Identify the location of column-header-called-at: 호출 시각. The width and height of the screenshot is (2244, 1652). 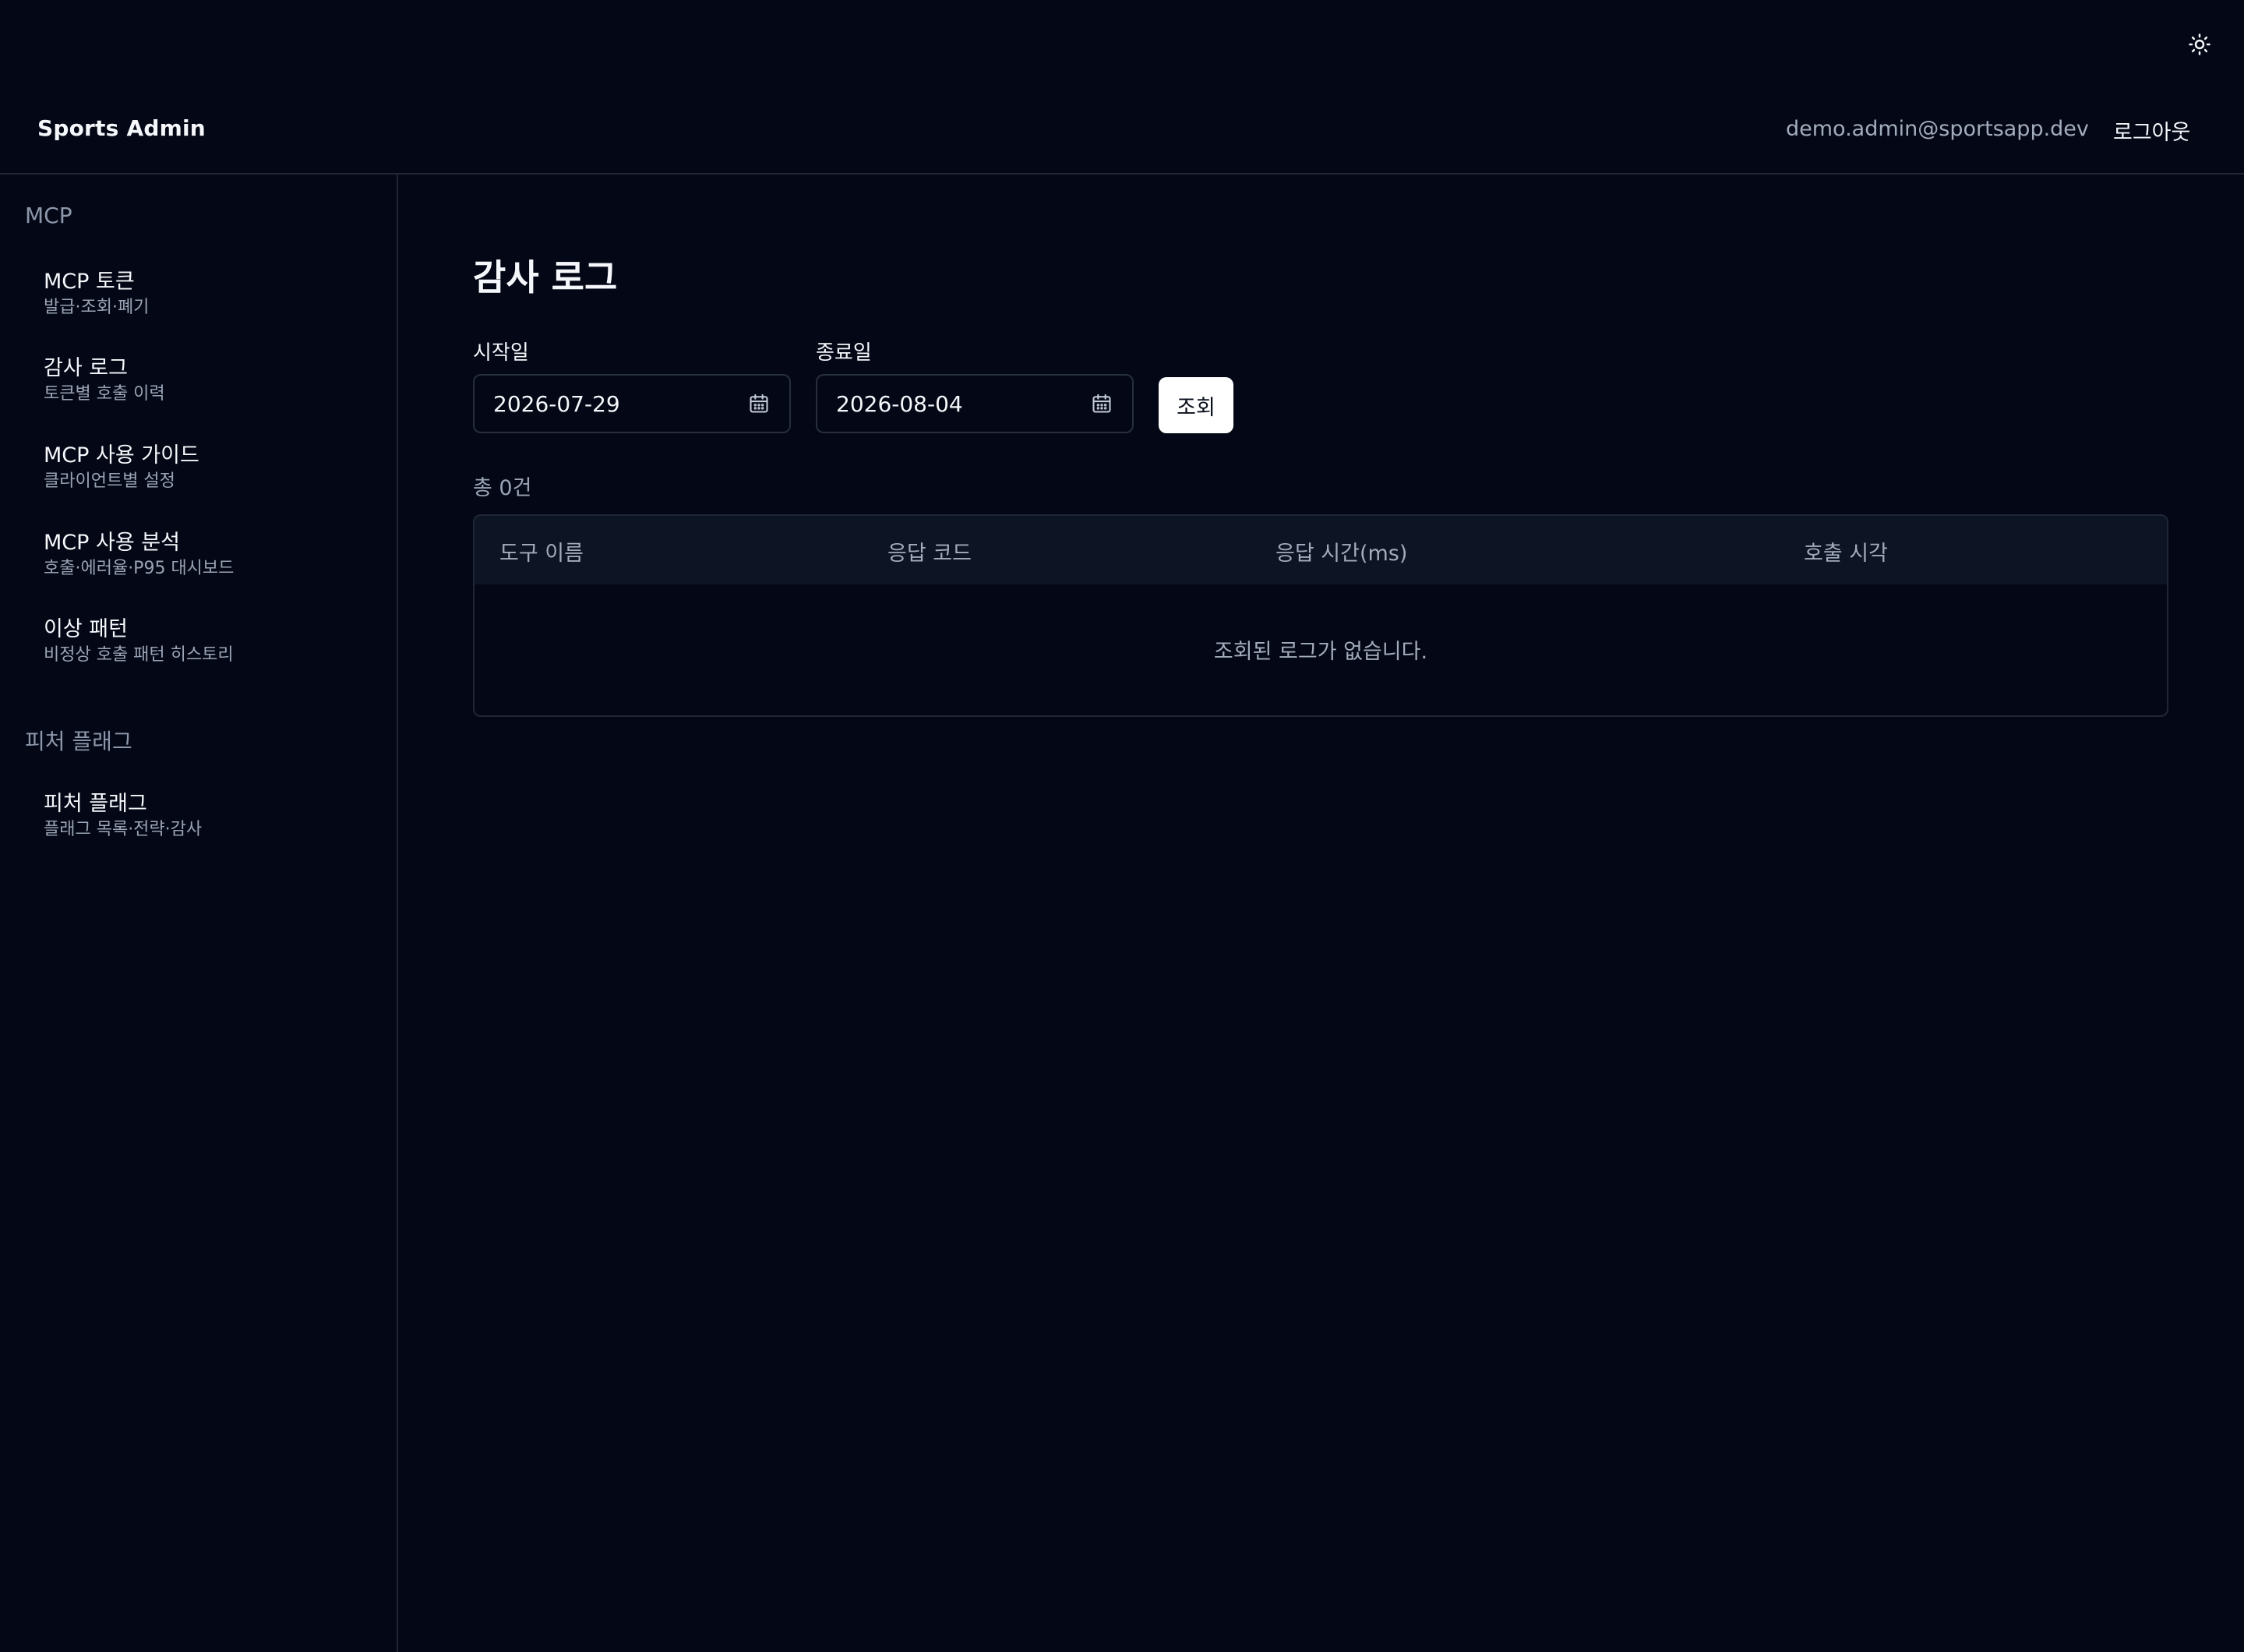
(1846, 554).